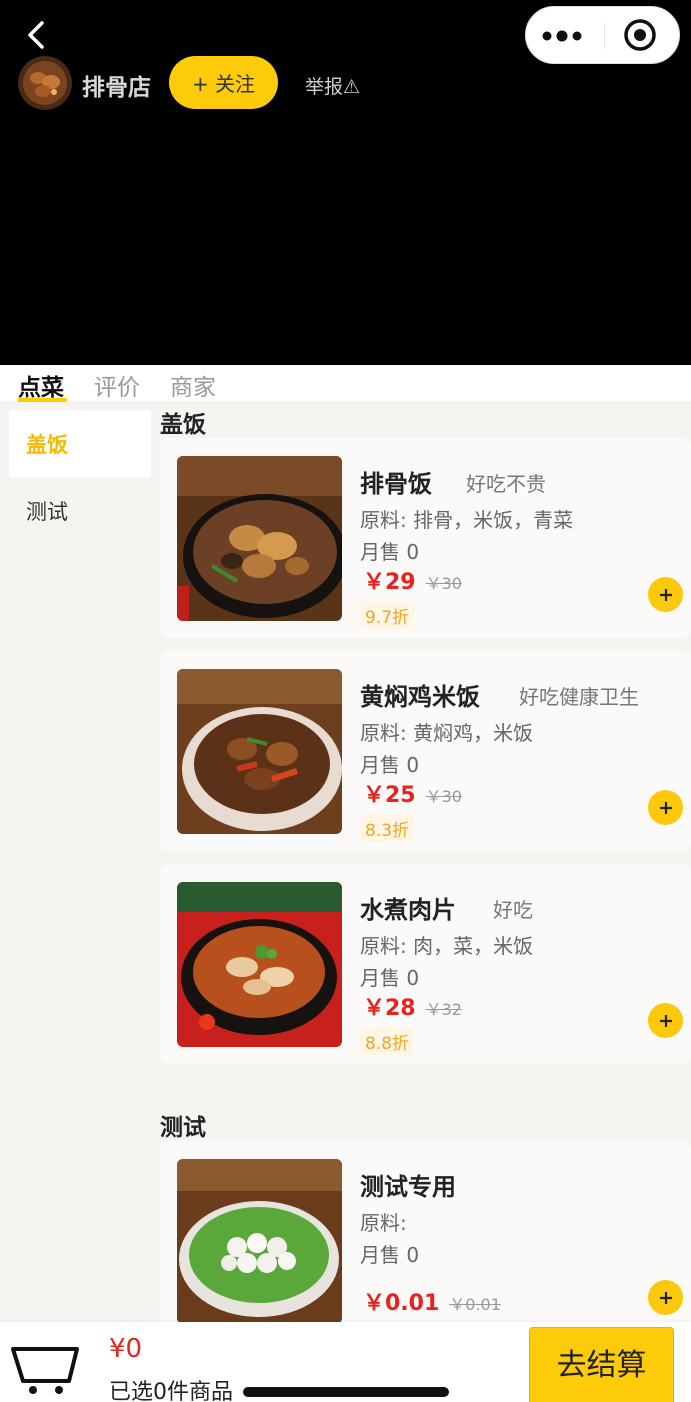 The image size is (691, 1402). What do you see at coordinates (425, 1241) in the screenshot?
I see `menu-item-card: 测试专用 原料: 月售 0 ￥0.01 ￥0.01` at bounding box center [425, 1241].